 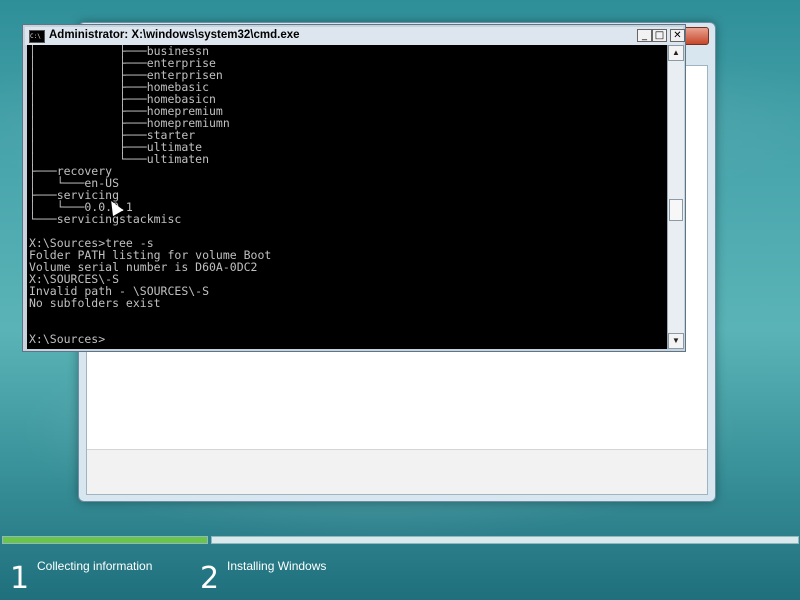 I want to click on step-1-progress-track, so click(x=105, y=540).